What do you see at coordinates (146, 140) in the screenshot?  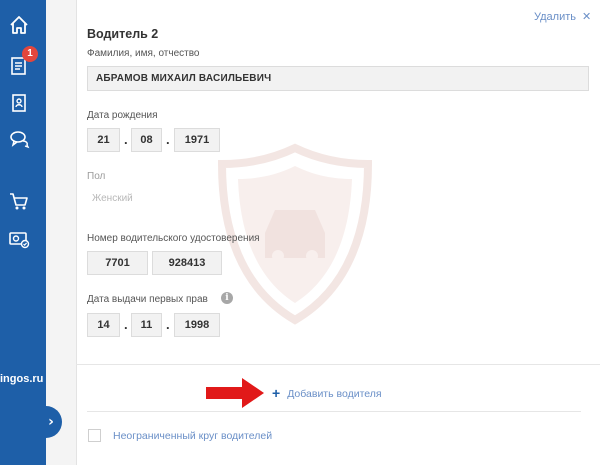 I see `birth-month-field: 08` at bounding box center [146, 140].